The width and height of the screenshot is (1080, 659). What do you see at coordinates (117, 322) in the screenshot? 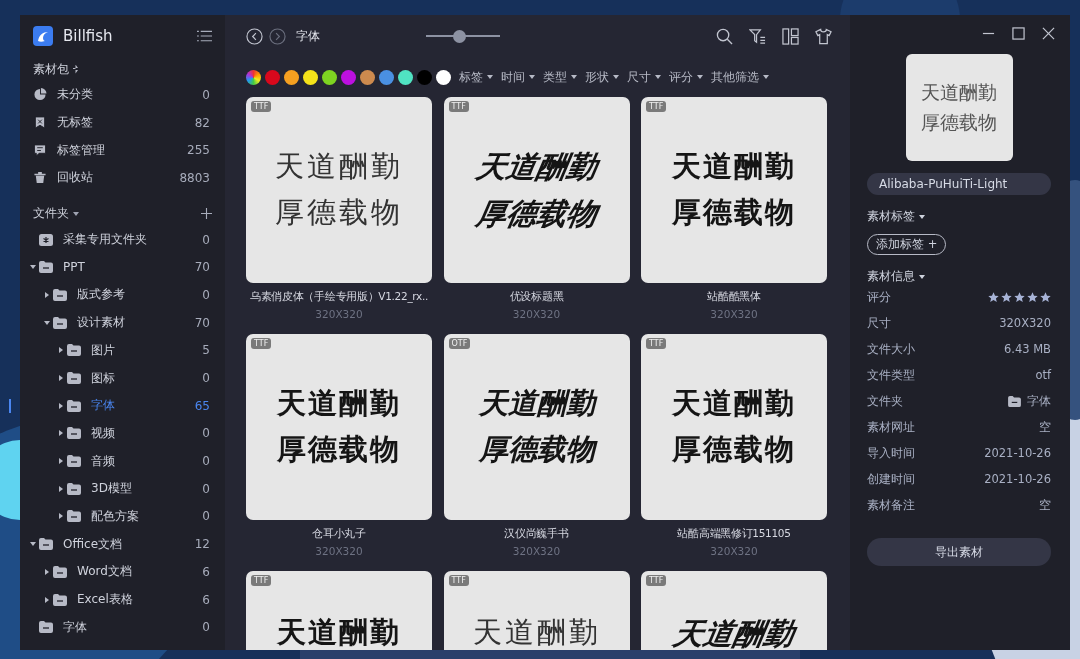
I see `folder-item: 设计素材 70` at bounding box center [117, 322].